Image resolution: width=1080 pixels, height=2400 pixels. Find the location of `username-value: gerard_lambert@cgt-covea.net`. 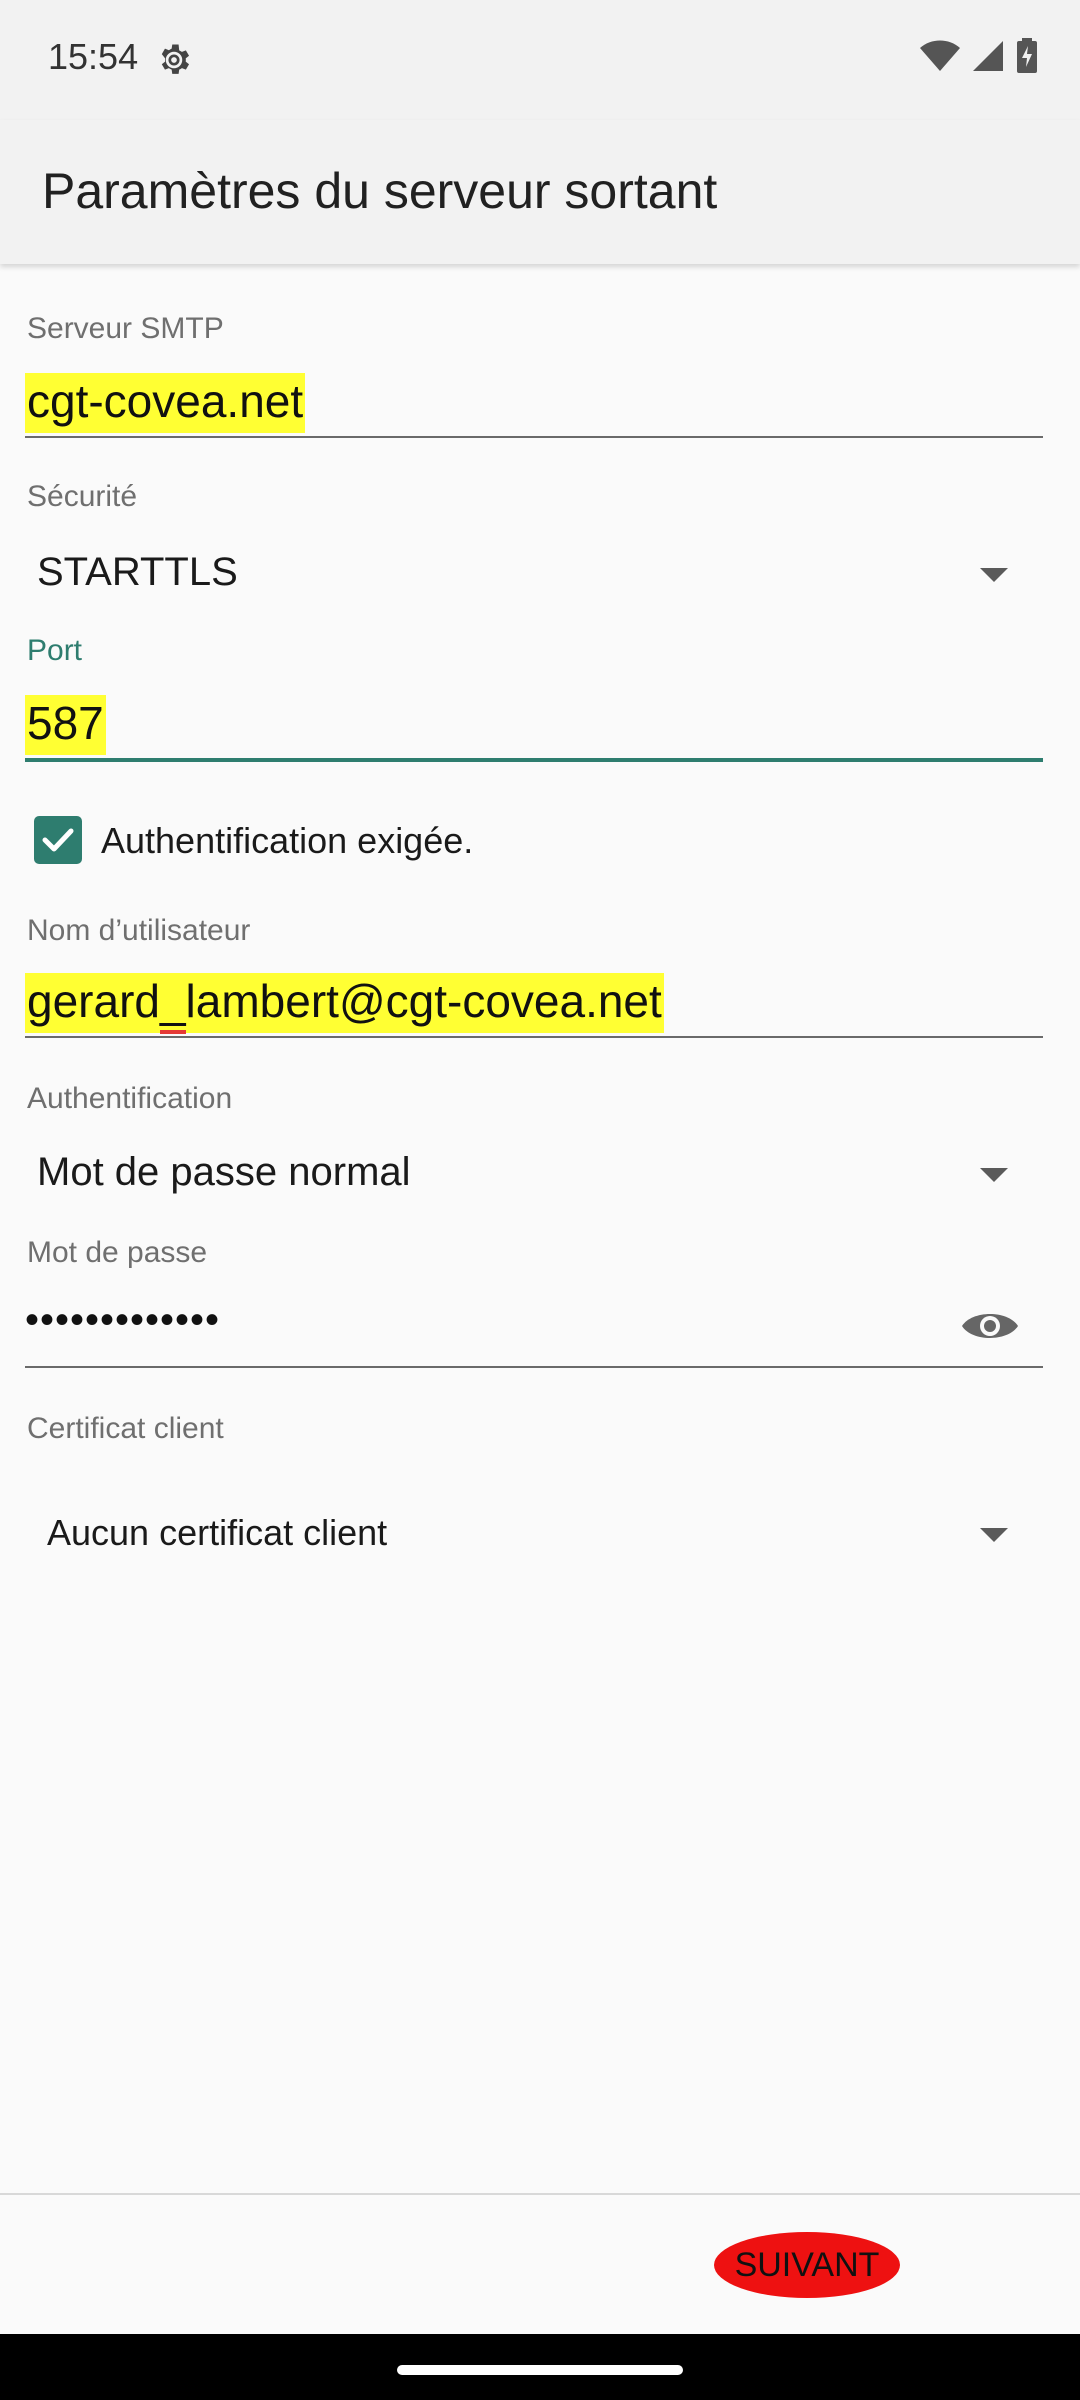

username-value: gerard_lambert@cgt-covea.net is located at coordinates (344, 1003).